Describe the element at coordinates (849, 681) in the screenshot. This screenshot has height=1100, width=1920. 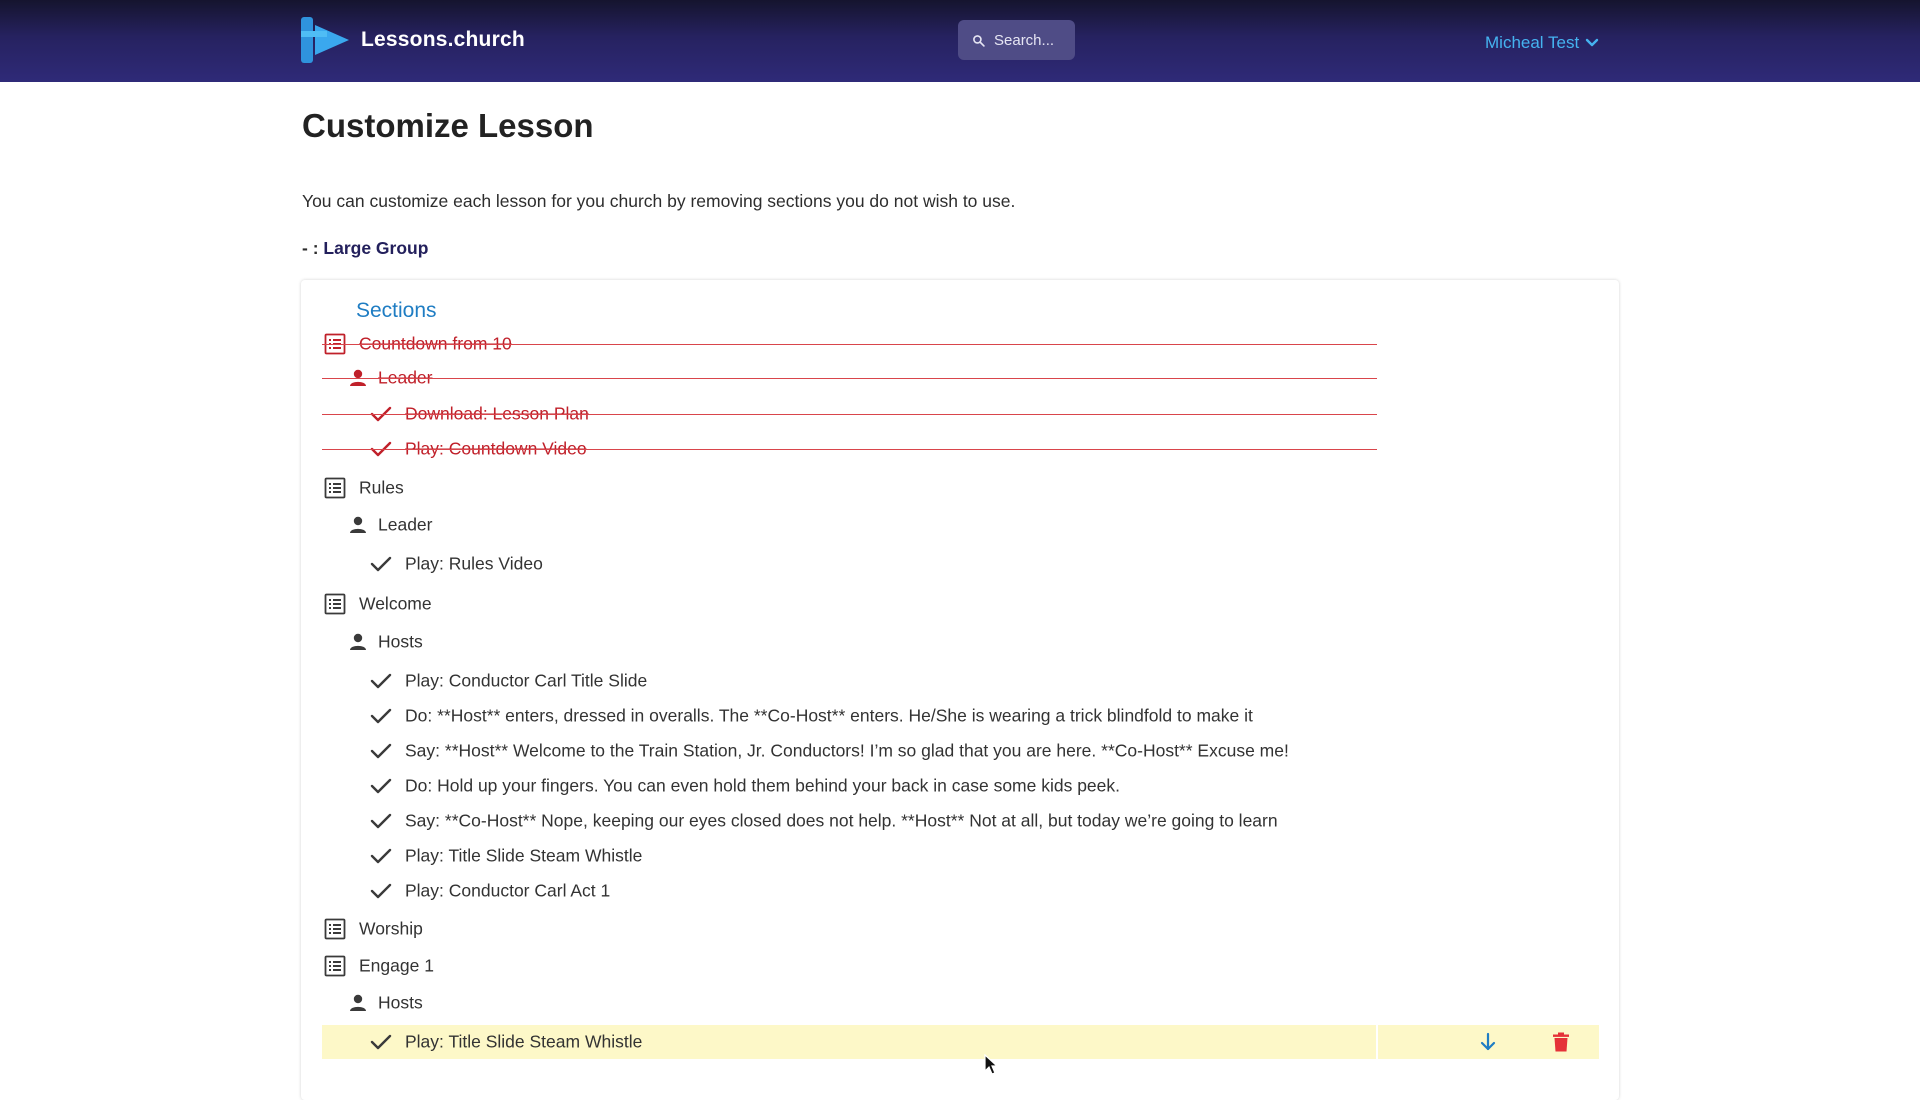
I see `action-row: Play: Conductor Carl Title Slide` at that location.